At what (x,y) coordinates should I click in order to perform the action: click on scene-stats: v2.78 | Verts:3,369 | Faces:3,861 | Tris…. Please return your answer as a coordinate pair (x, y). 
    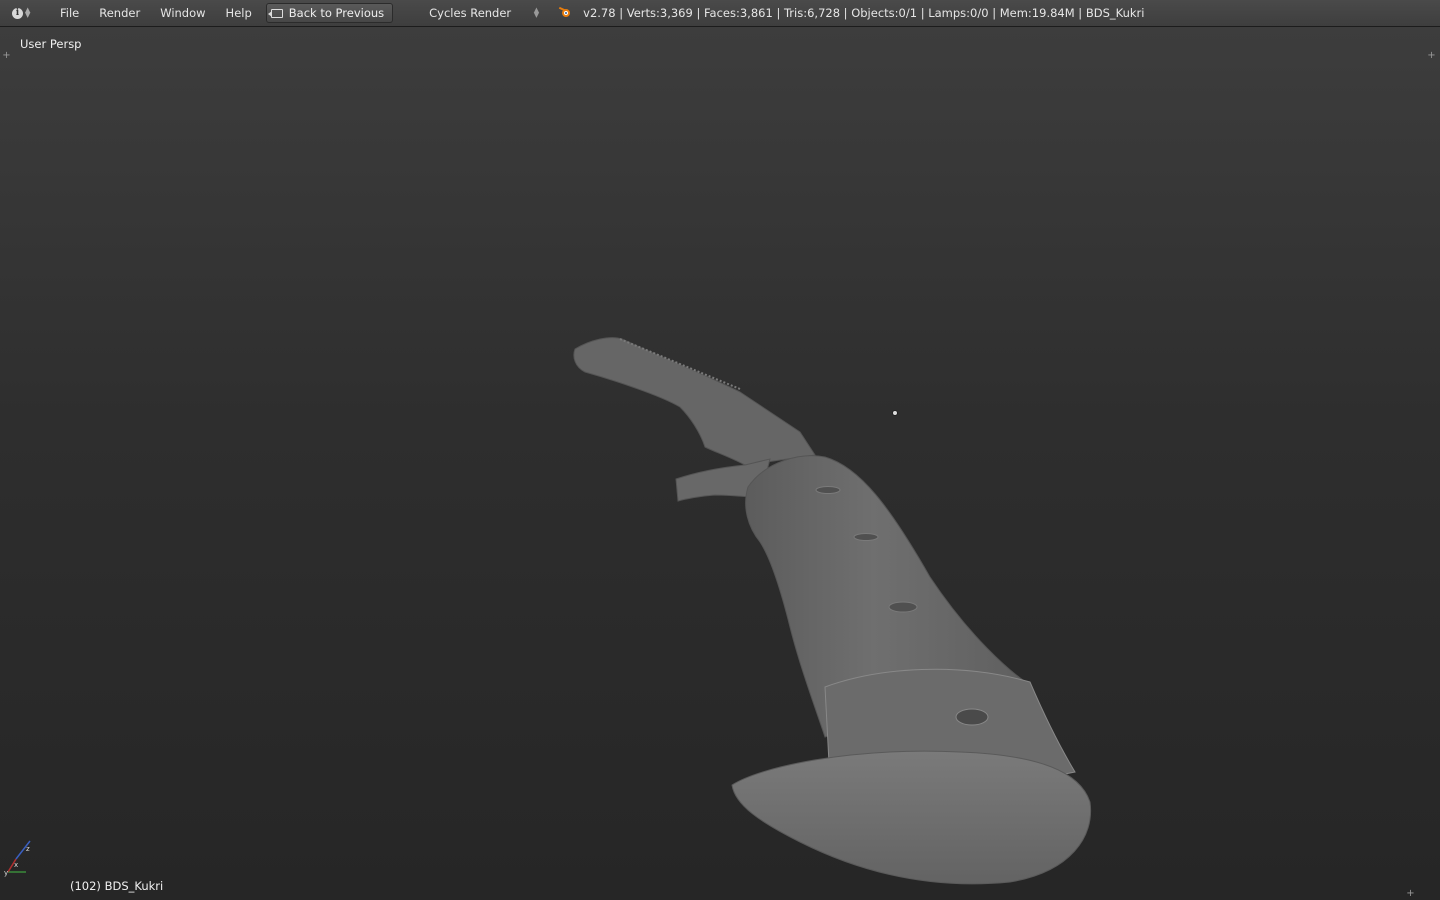
    Looking at the image, I should click on (864, 13).